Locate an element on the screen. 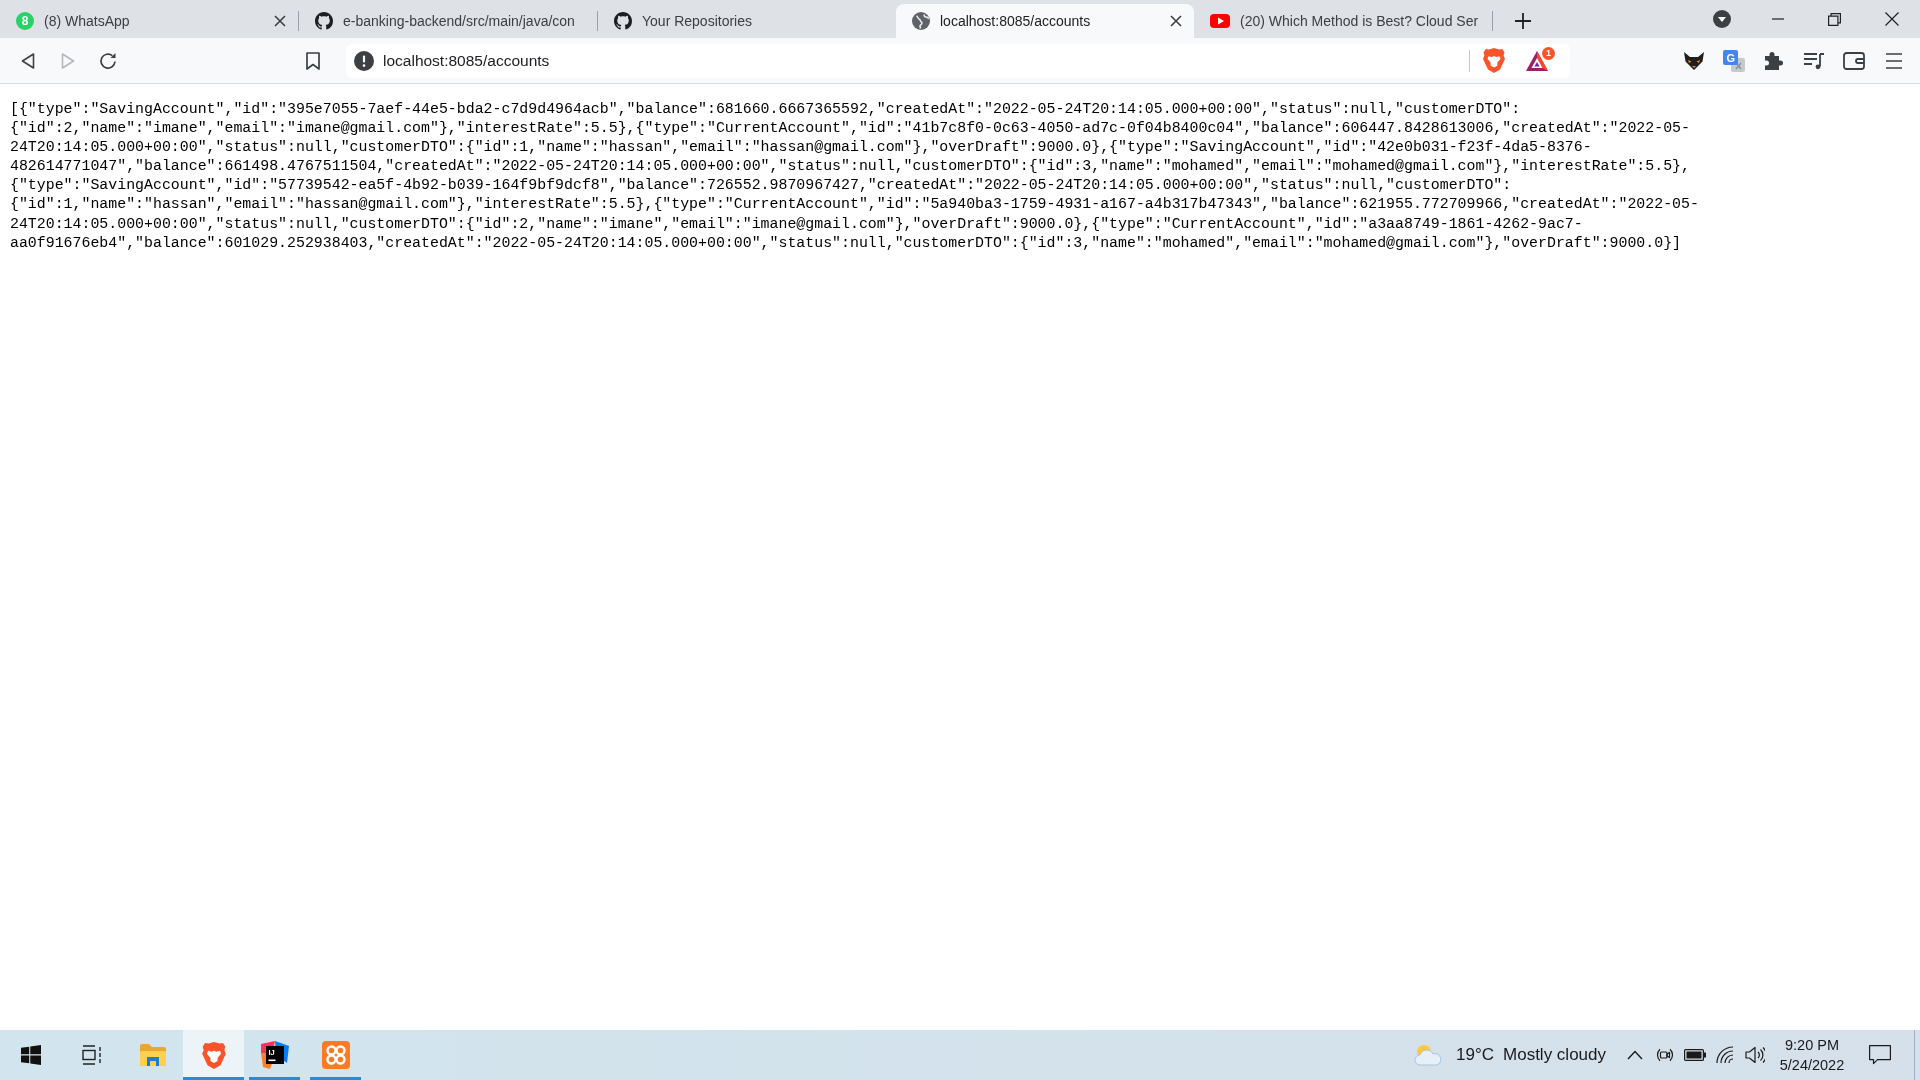  back-icon is located at coordinates (28, 60).